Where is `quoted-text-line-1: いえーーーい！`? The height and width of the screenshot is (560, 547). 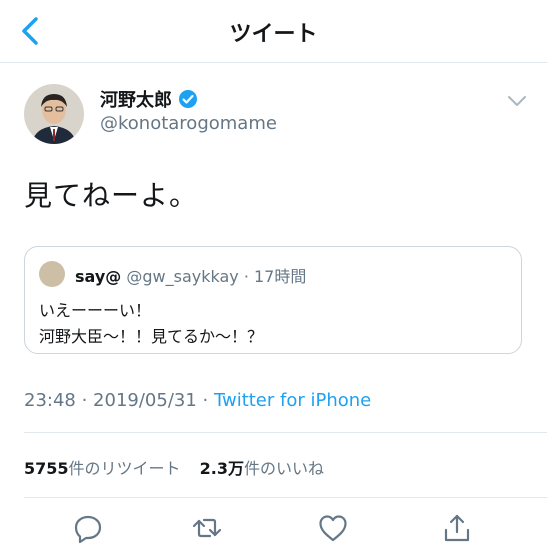
quoted-text-line-1: いえーーーい！ is located at coordinates (95, 310).